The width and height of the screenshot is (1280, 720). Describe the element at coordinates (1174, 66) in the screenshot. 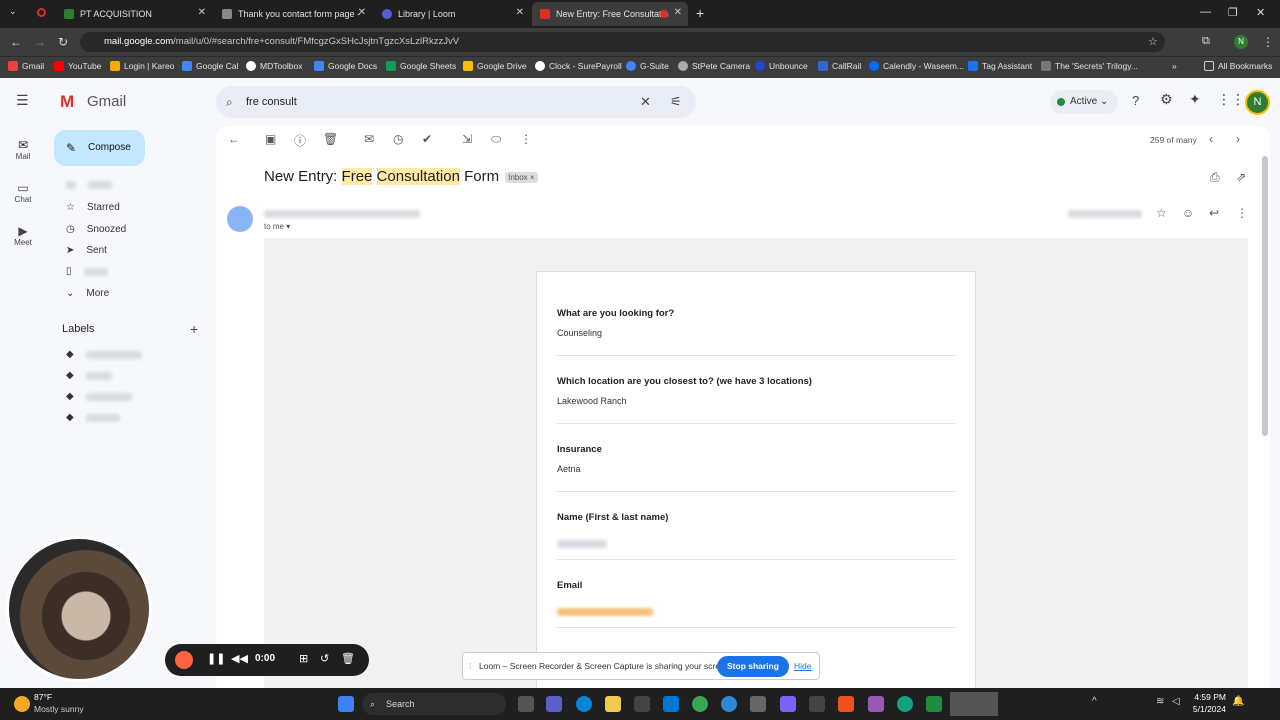

I see `bookmarks-overflow-icon: »` at that location.